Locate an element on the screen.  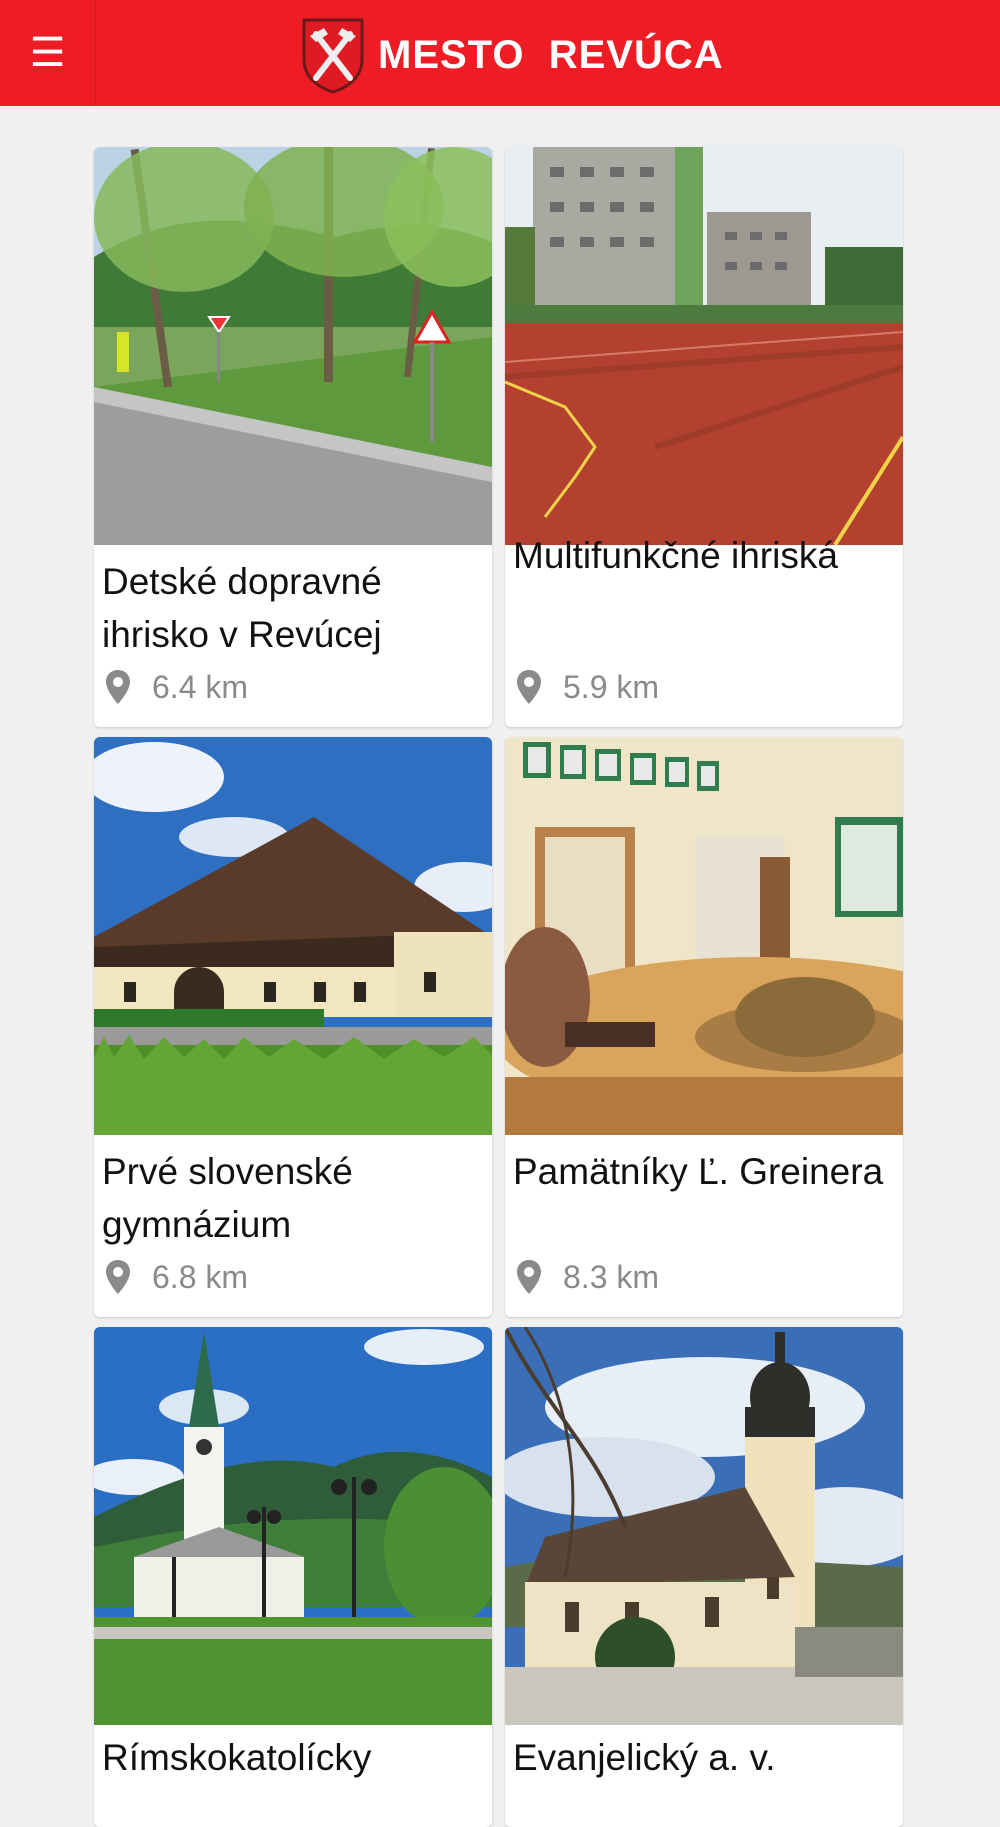
place-card: Rímskokatolícky is located at coordinates (293, 1577).